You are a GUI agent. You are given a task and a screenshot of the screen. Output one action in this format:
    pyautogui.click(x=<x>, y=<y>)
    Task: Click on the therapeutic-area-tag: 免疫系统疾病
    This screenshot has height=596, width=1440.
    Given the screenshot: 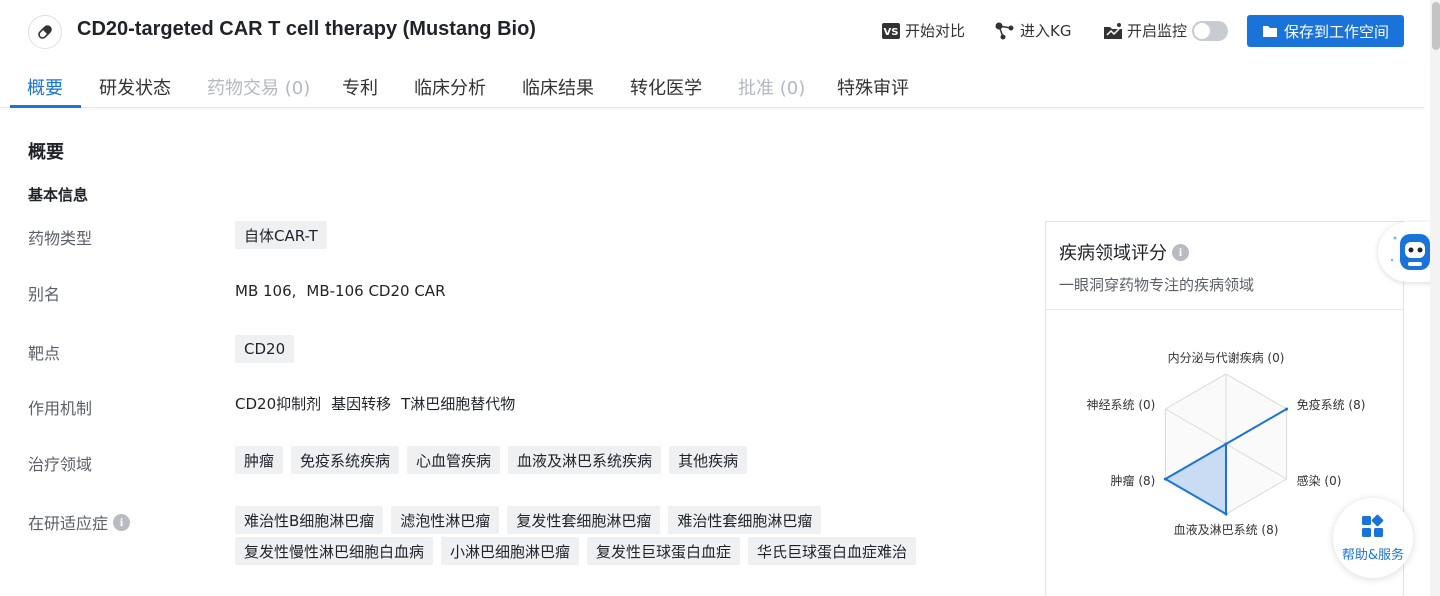 What is the action you would take?
    pyautogui.click(x=345, y=460)
    